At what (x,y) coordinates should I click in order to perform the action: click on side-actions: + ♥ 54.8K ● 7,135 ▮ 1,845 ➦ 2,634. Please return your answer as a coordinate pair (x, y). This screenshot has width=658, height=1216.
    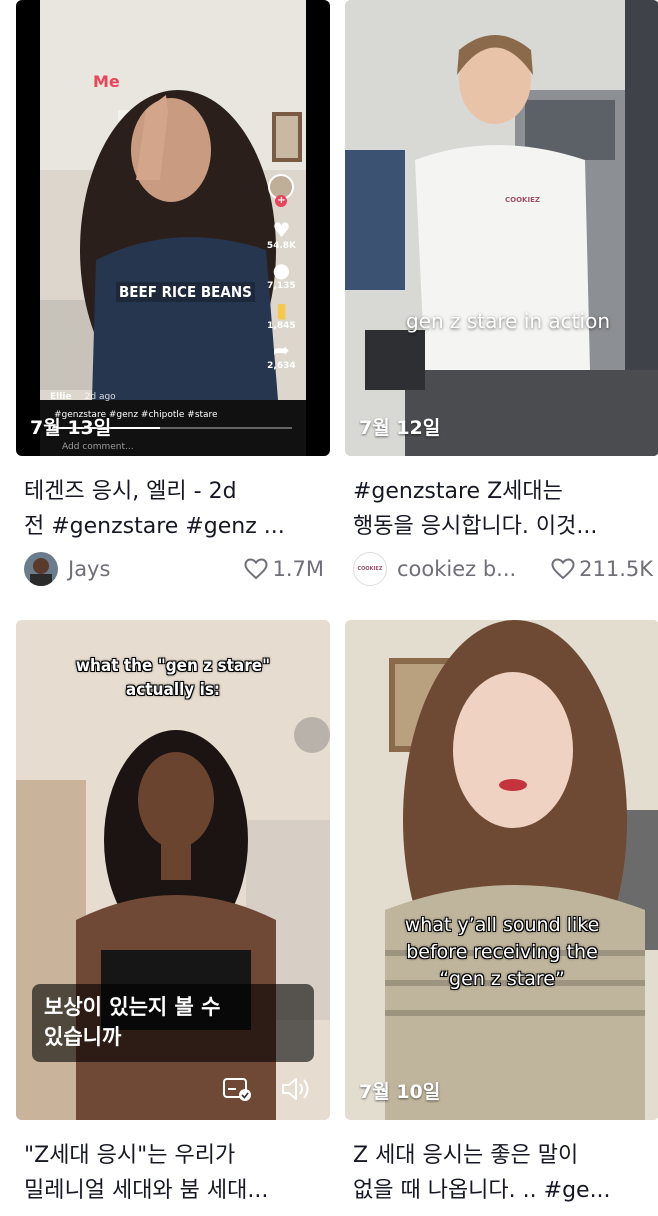
    Looking at the image, I should click on (281, 272).